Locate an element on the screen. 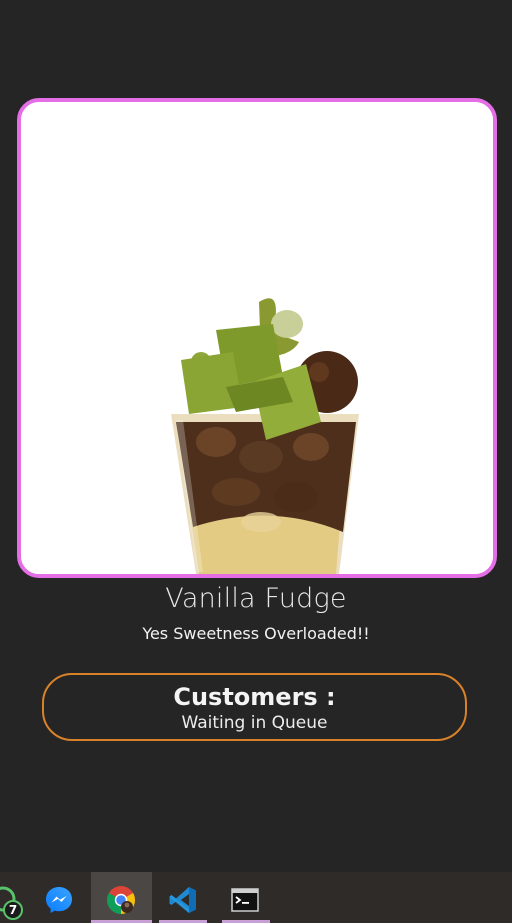 Image resolution: width=512 pixels, height=923 pixels. product-tagline: Yes Sweetness Overloaded!! is located at coordinates (256, 633).